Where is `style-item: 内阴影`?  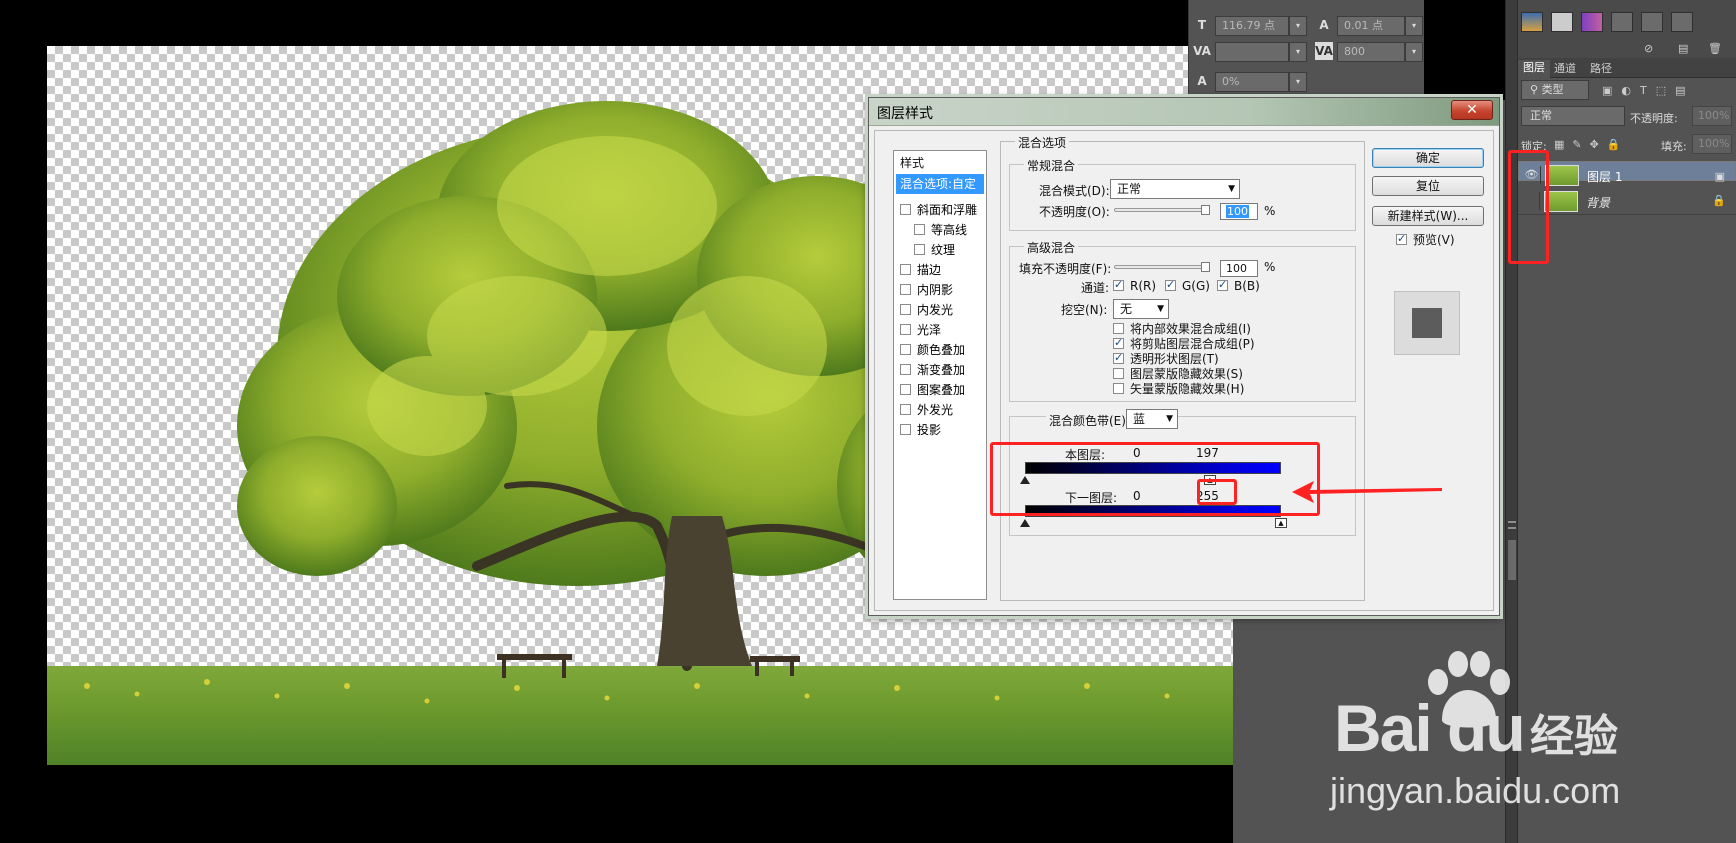 style-item: 内阴影 is located at coordinates (926, 289).